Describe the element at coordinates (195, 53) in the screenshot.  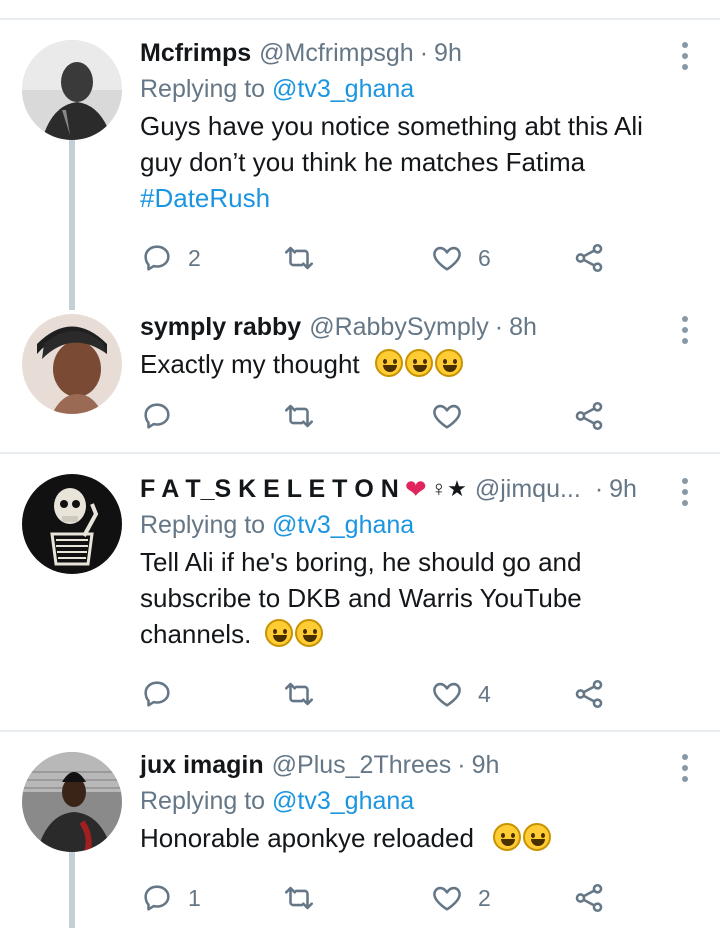
I see `display-name: Mcfrimps` at that location.